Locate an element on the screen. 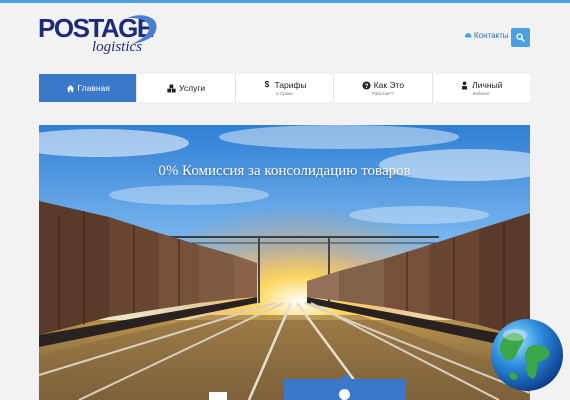 This screenshot has height=400, width=570. nav-item-services: Услуги is located at coordinates (186, 88).